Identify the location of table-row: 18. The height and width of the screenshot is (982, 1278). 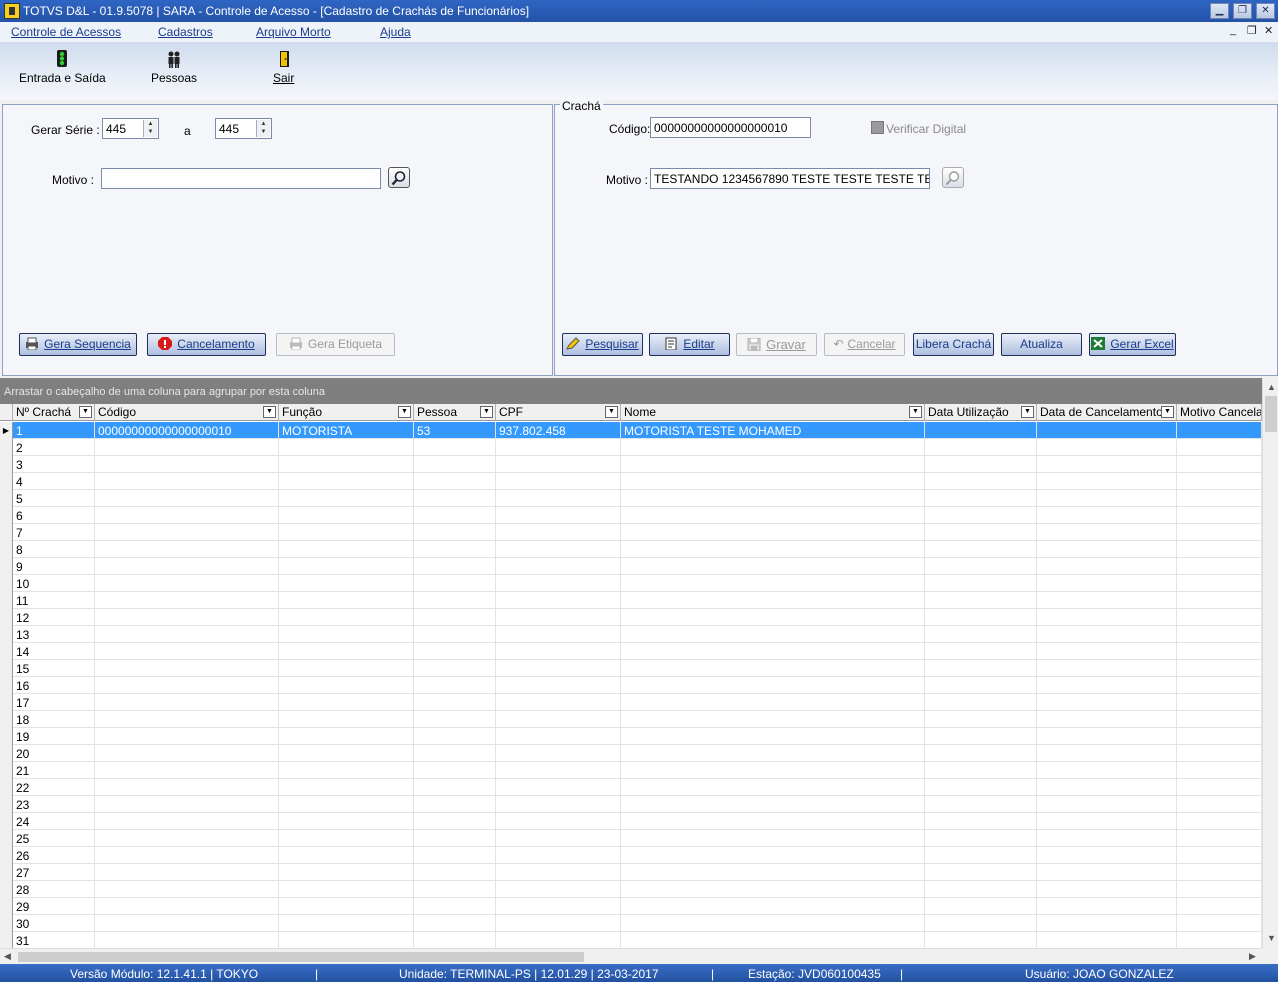
(631, 719).